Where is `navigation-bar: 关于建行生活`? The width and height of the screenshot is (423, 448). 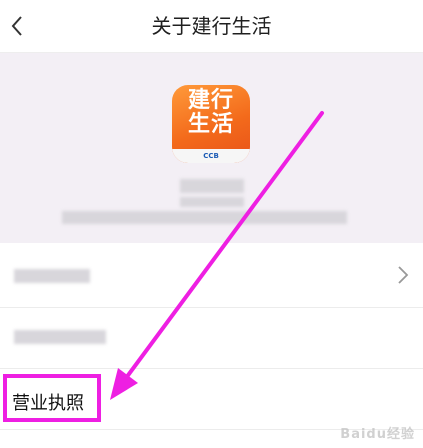
navigation-bar: 关于建行生活 is located at coordinates (211, 26).